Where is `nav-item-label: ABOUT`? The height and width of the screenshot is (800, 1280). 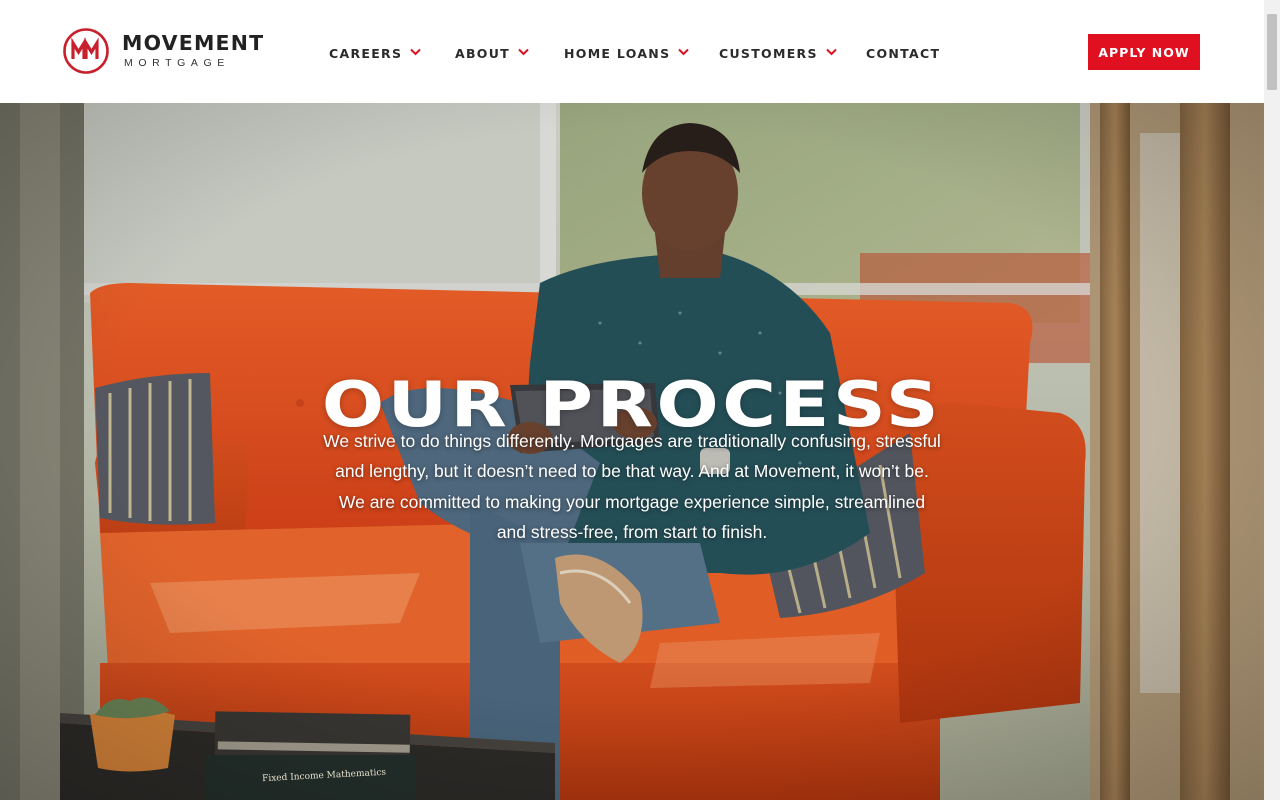 nav-item-label: ABOUT is located at coordinates (483, 53).